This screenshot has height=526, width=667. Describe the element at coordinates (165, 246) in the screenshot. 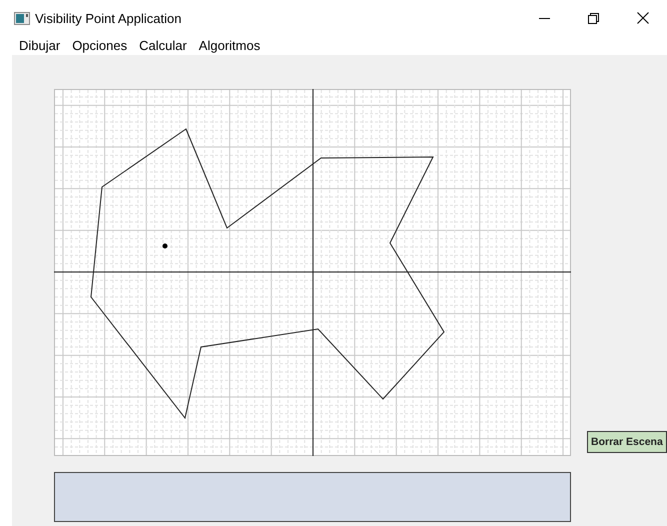

I see `point-marker` at that location.